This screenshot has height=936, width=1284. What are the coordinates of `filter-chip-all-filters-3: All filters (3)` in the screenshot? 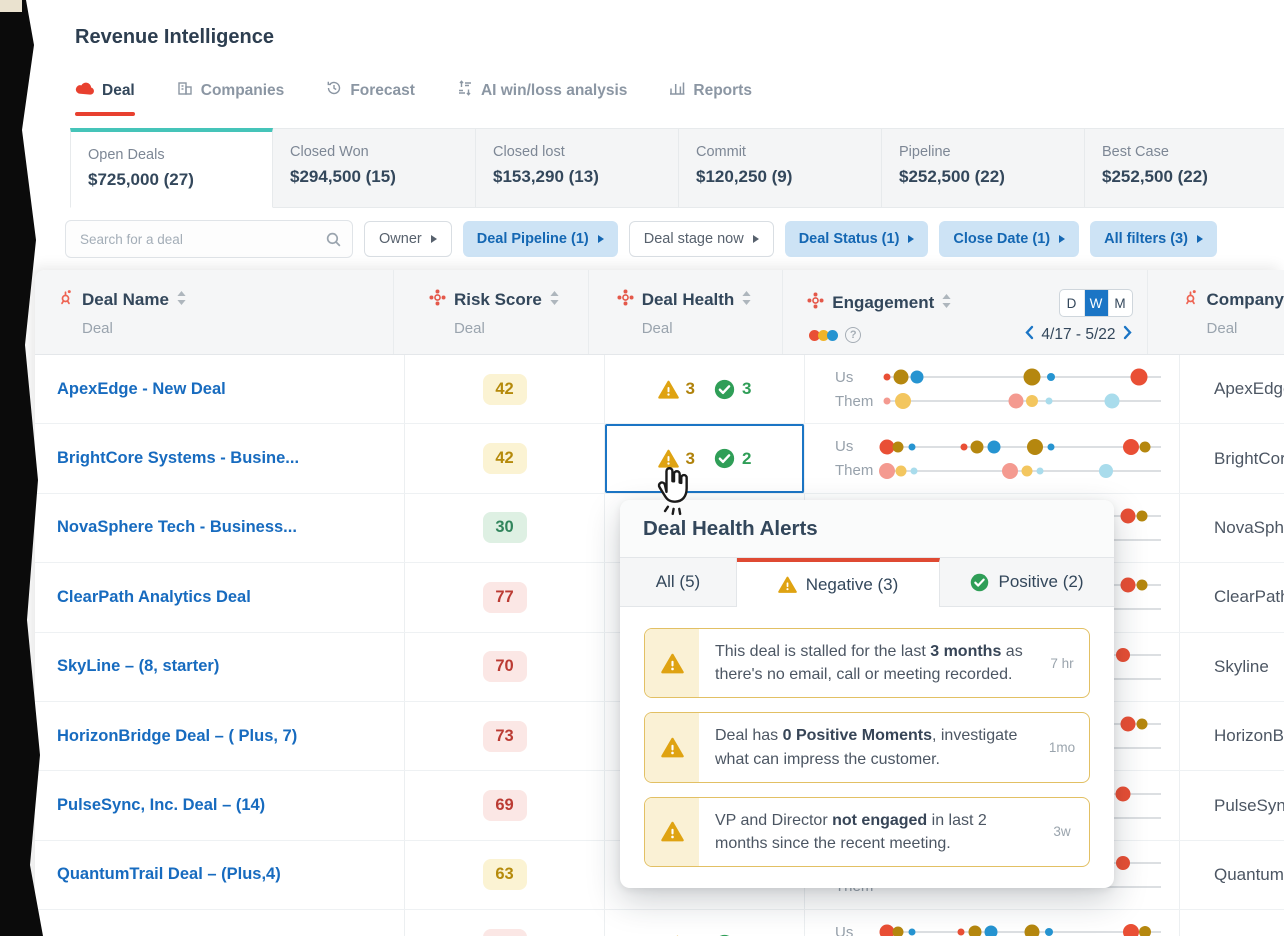 It's located at (1153, 239).